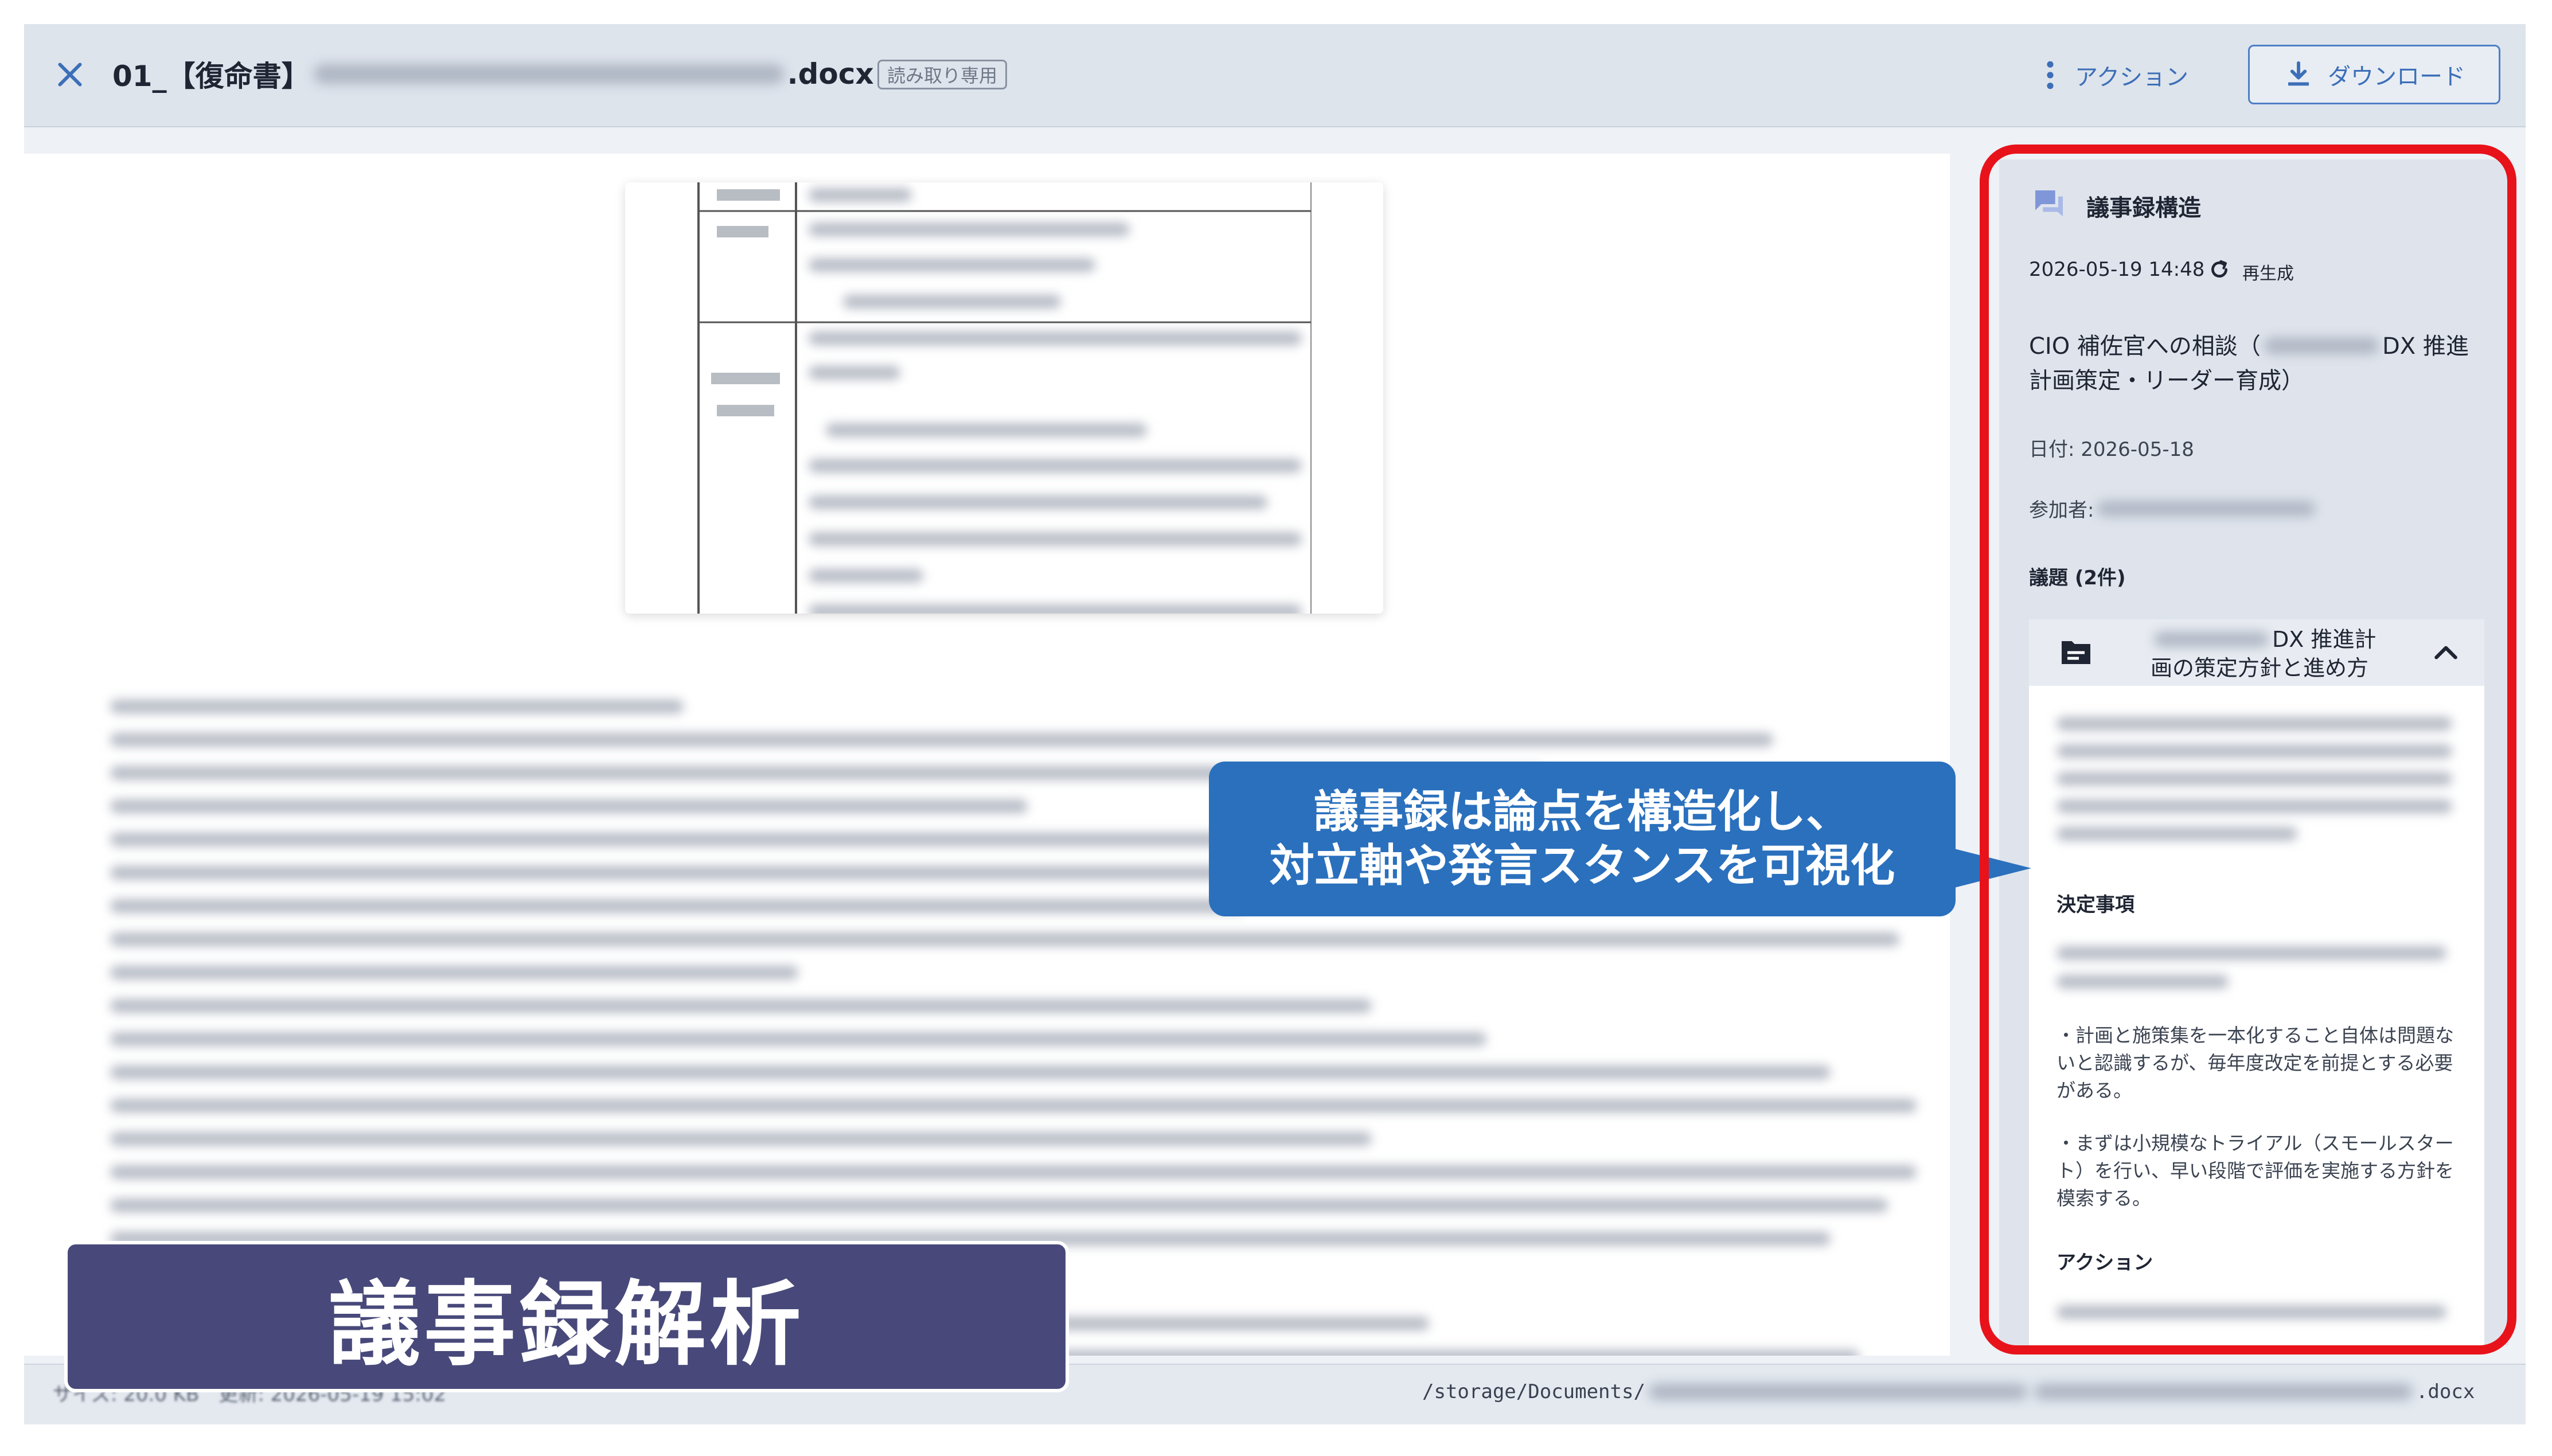 The height and width of the screenshot is (1456, 2552). I want to click on file-title-suffix: .docx, so click(830, 74).